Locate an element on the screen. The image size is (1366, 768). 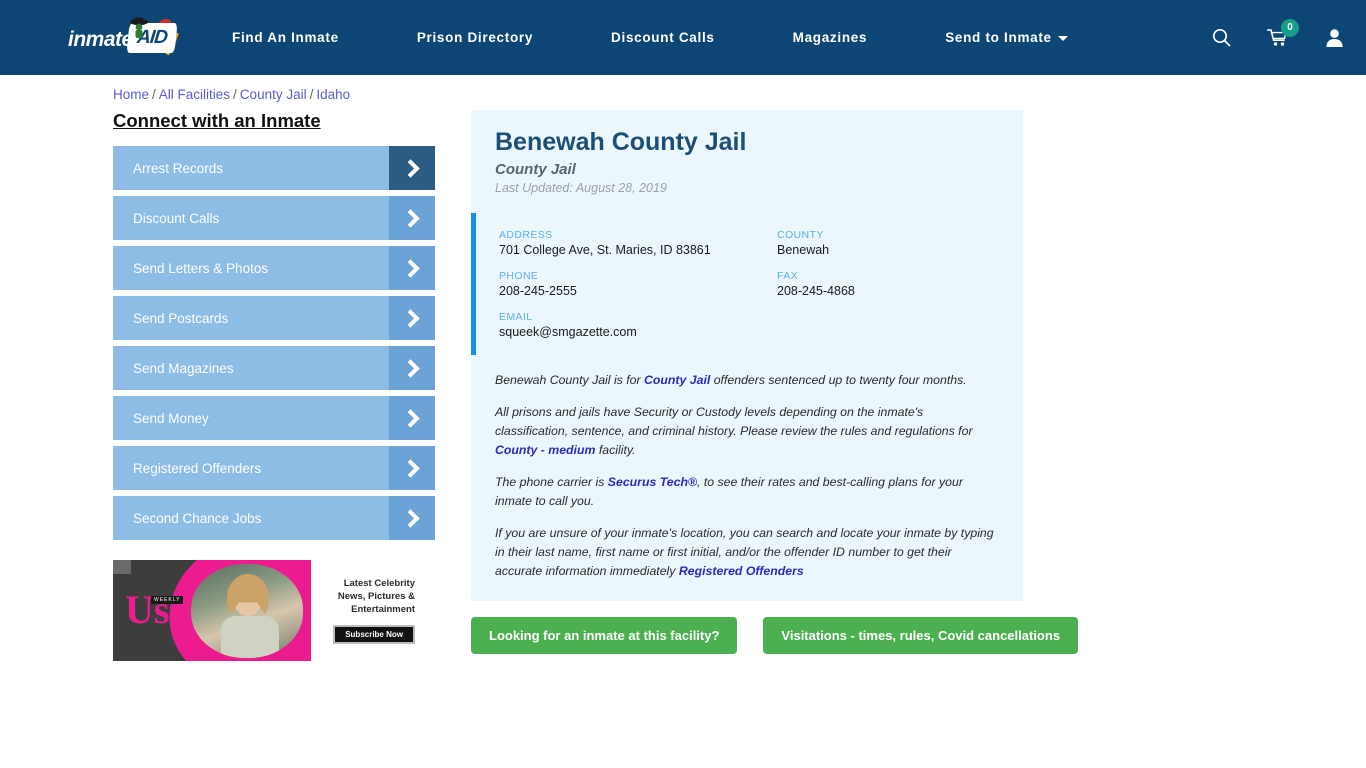
facility-last-updated: Last Updated: August 28, 2019 is located at coordinates (581, 188).